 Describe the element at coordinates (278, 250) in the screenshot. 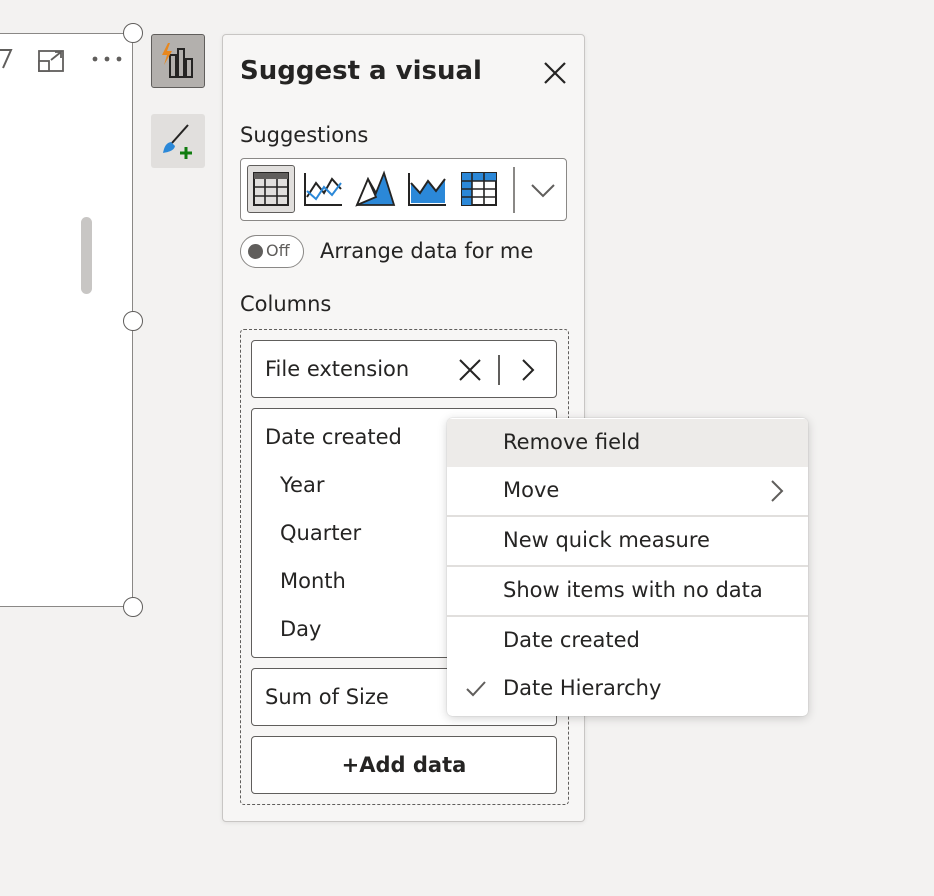

I see `toggle-state-text: Off` at that location.